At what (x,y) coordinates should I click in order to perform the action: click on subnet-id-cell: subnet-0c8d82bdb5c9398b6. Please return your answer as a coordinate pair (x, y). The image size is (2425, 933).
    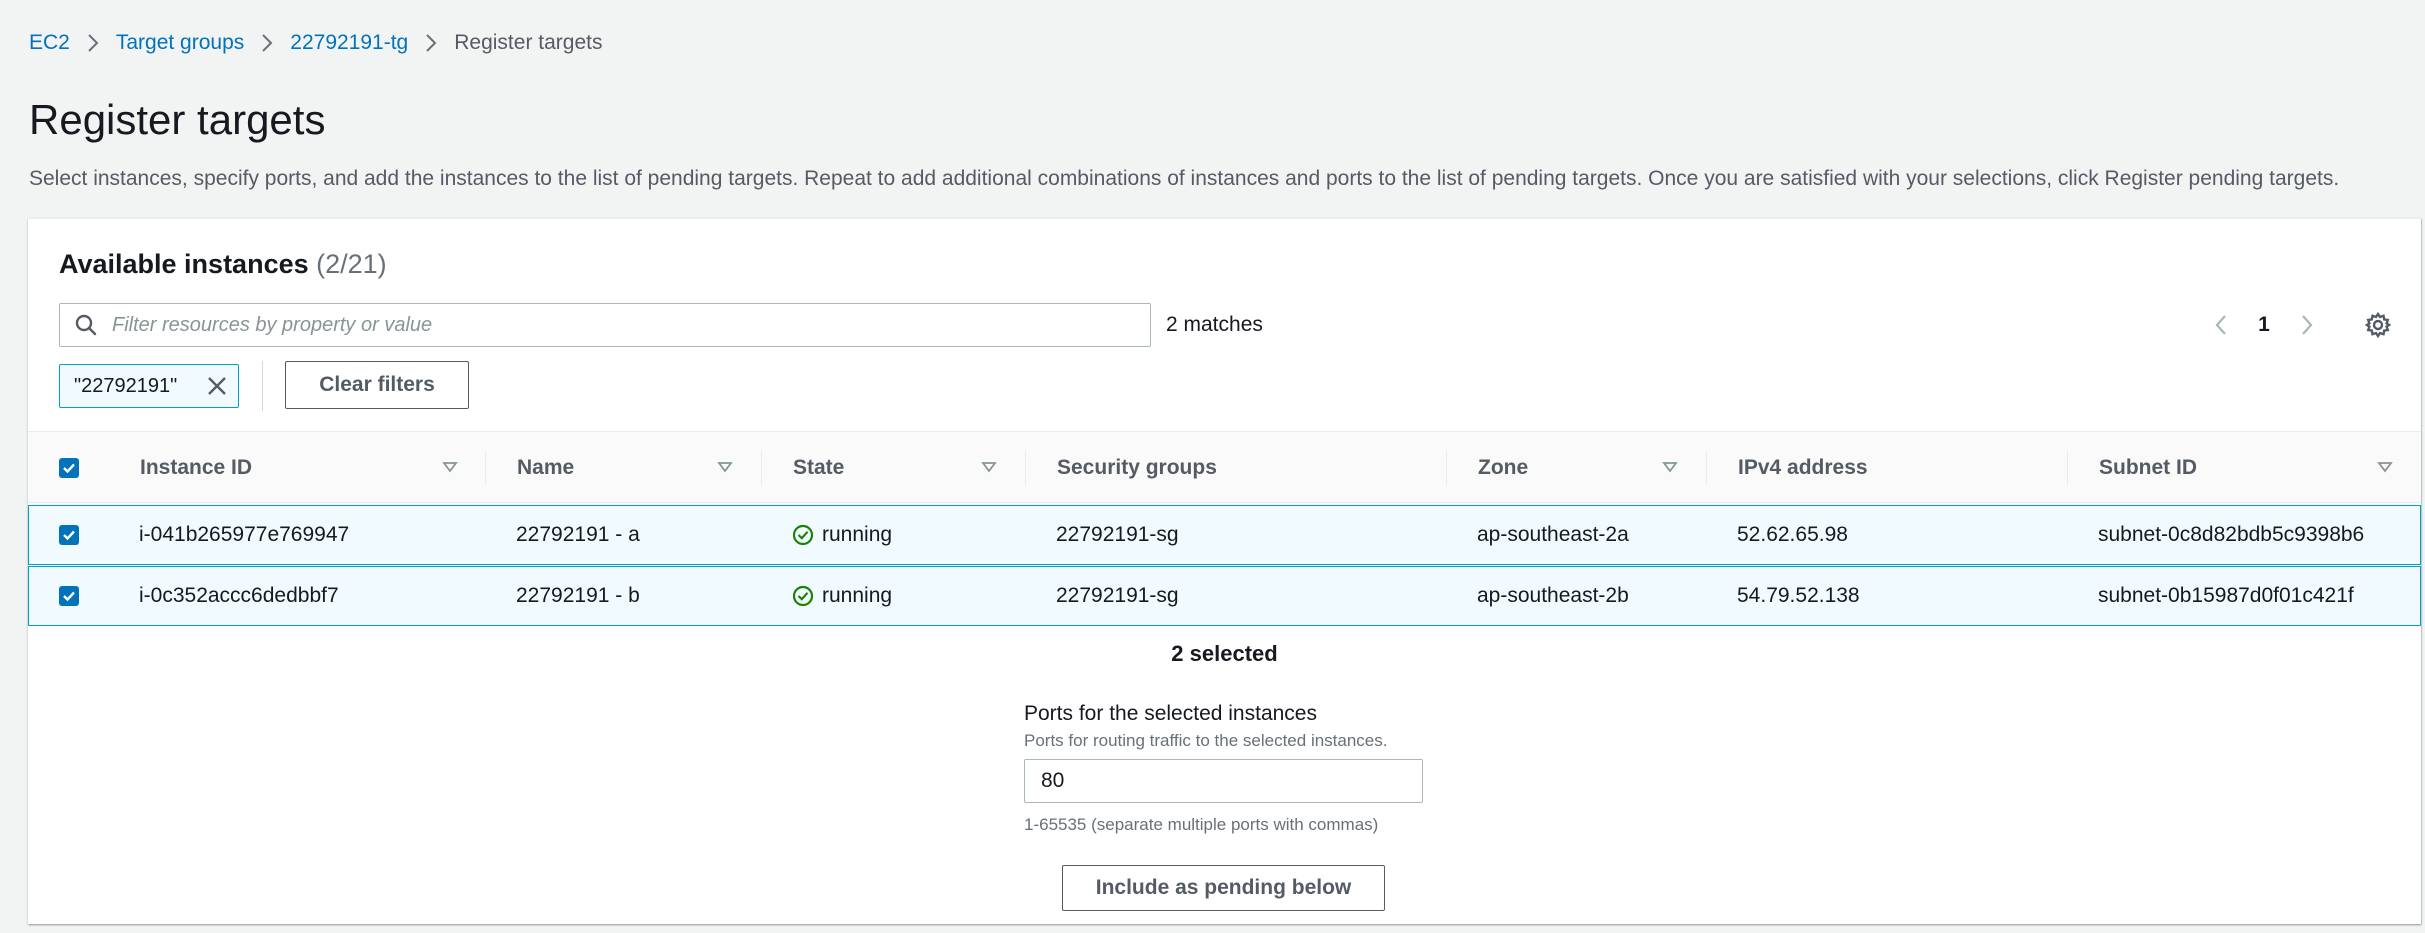
    Looking at the image, I should click on (2231, 534).